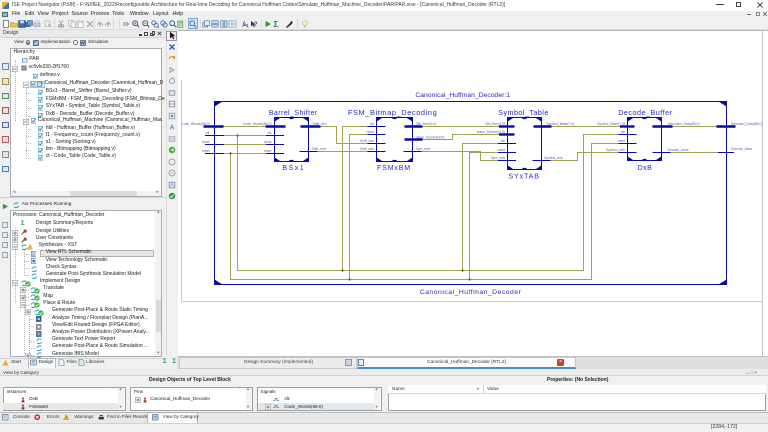 This screenshot has width=768, height=432. What do you see at coordinates (523, 176) in the screenshot?
I see `svg-text: SYxTAB` at bounding box center [523, 176].